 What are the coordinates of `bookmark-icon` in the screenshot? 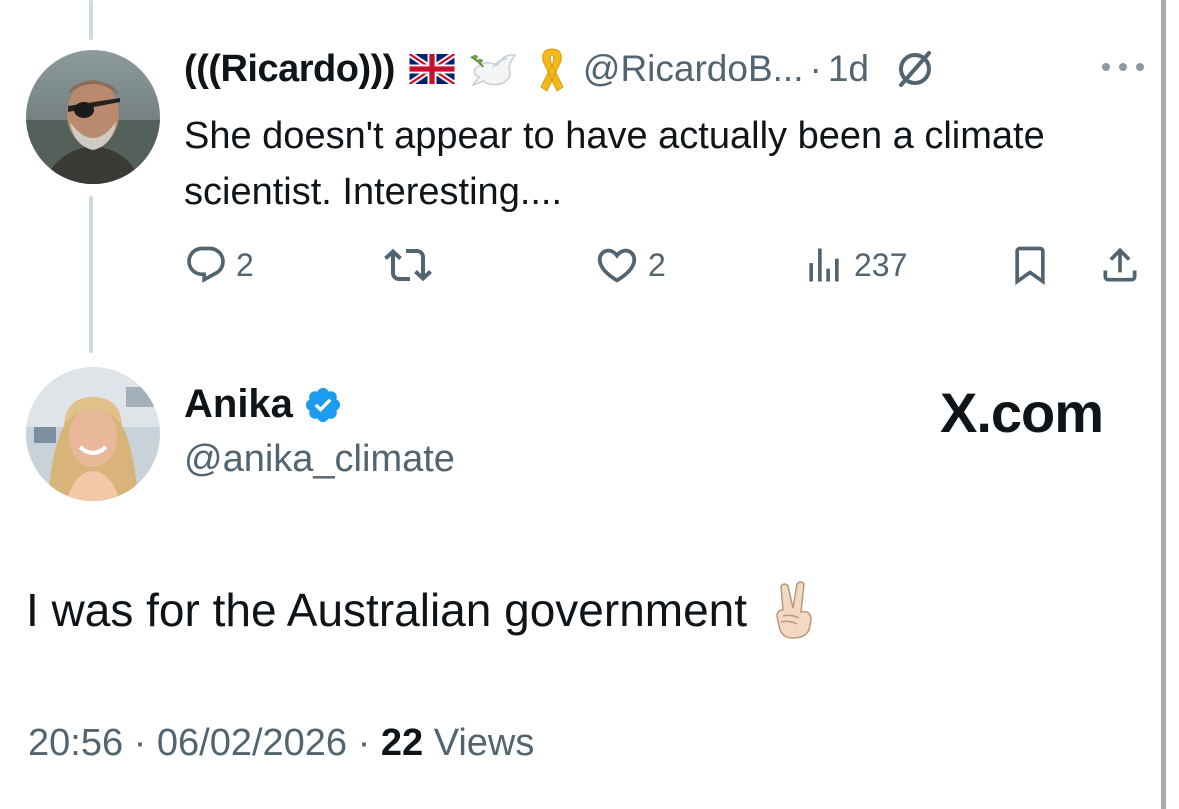 It's located at (1030, 266).